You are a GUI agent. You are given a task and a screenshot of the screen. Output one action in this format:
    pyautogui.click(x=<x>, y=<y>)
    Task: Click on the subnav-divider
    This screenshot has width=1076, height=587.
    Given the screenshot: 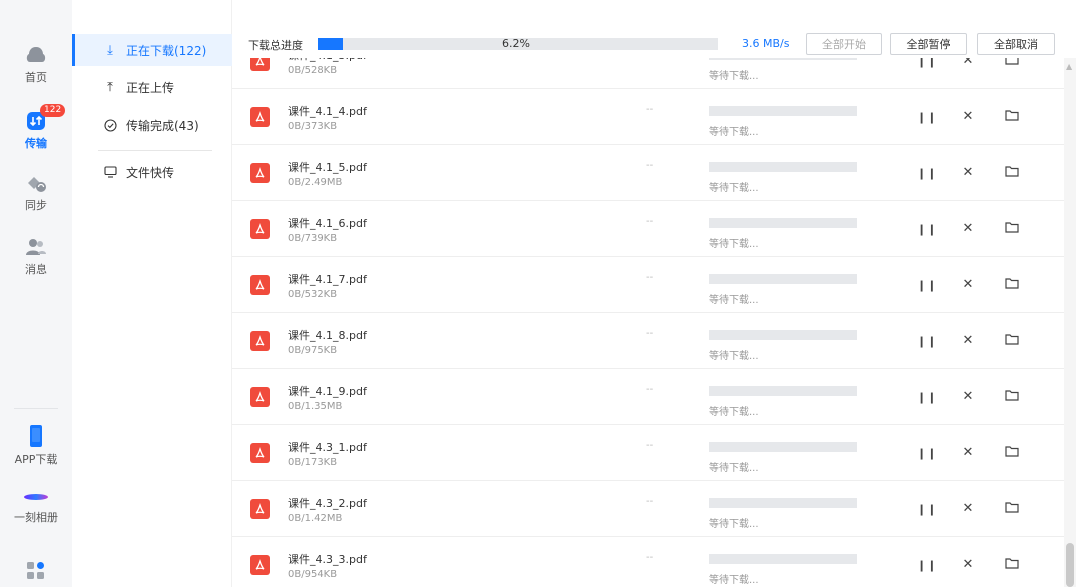 What is the action you would take?
    pyautogui.click(x=155, y=150)
    